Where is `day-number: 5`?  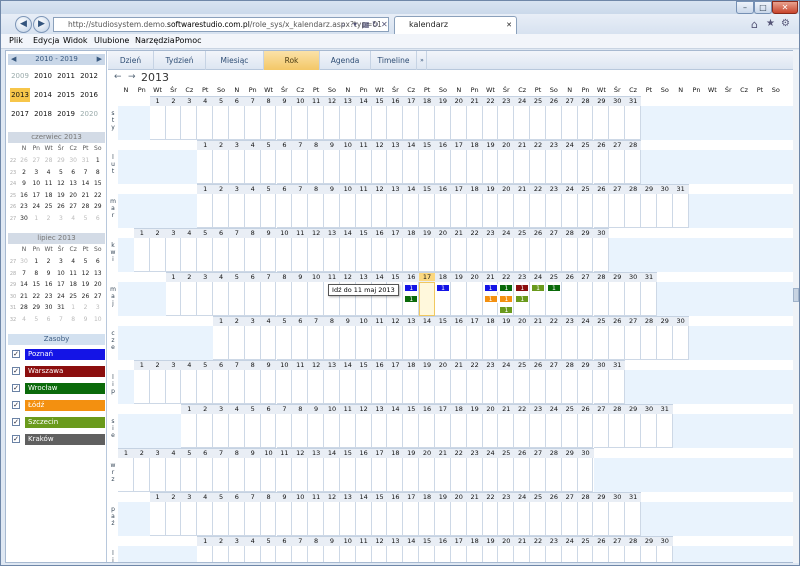 day-number: 5 is located at coordinates (285, 321).